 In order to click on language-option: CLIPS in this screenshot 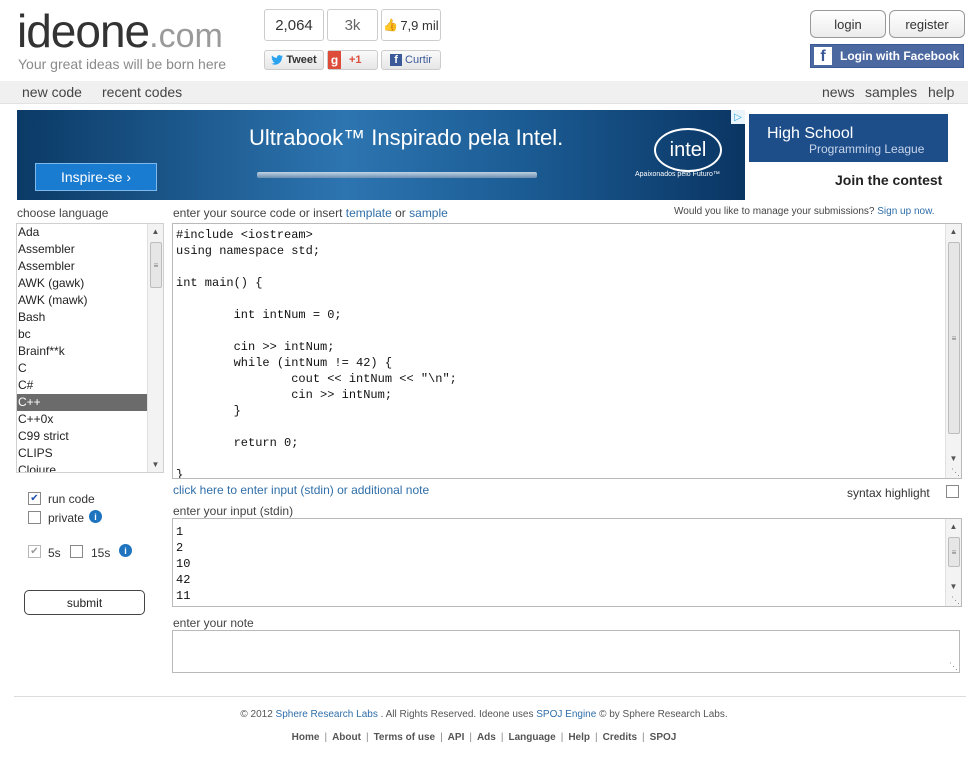, I will do `click(82, 453)`.